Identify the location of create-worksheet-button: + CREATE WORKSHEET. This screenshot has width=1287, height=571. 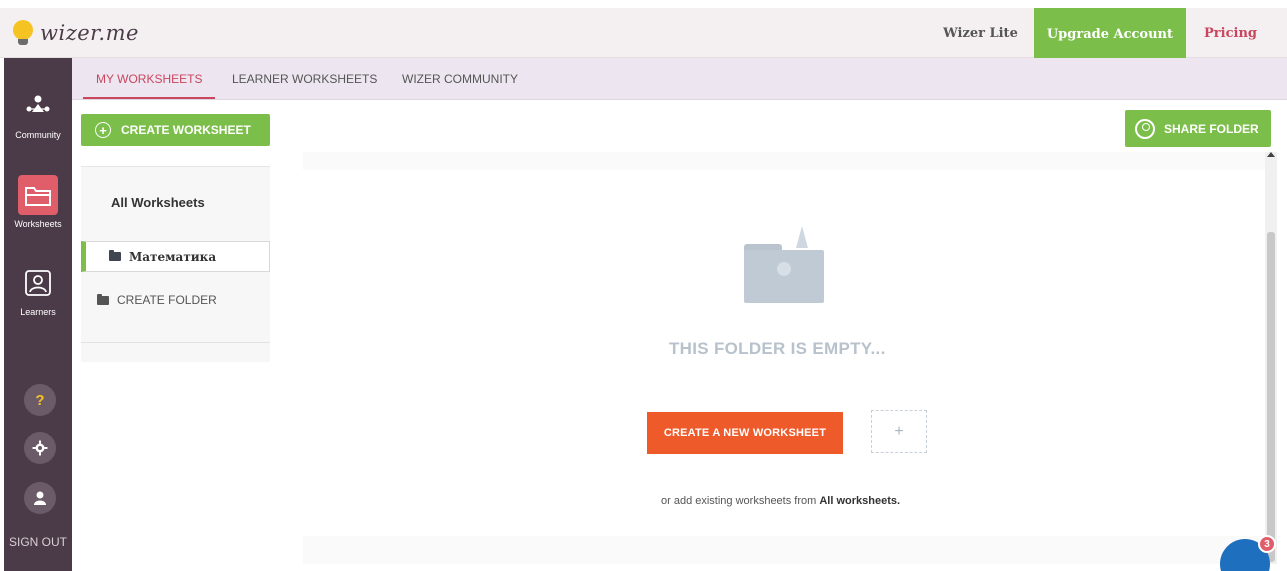
(175, 130).